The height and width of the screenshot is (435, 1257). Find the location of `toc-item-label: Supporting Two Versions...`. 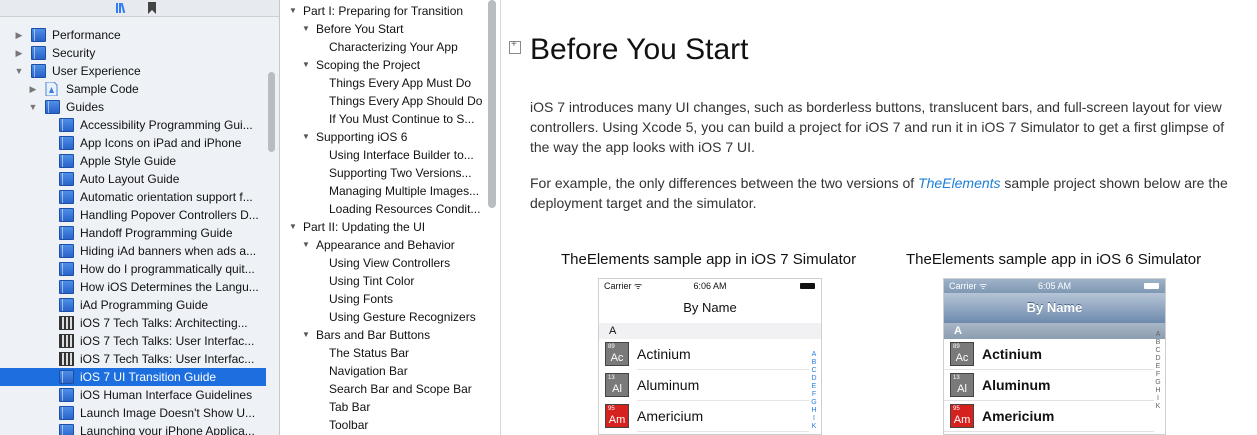

toc-item-label: Supporting Two Versions... is located at coordinates (400, 173).